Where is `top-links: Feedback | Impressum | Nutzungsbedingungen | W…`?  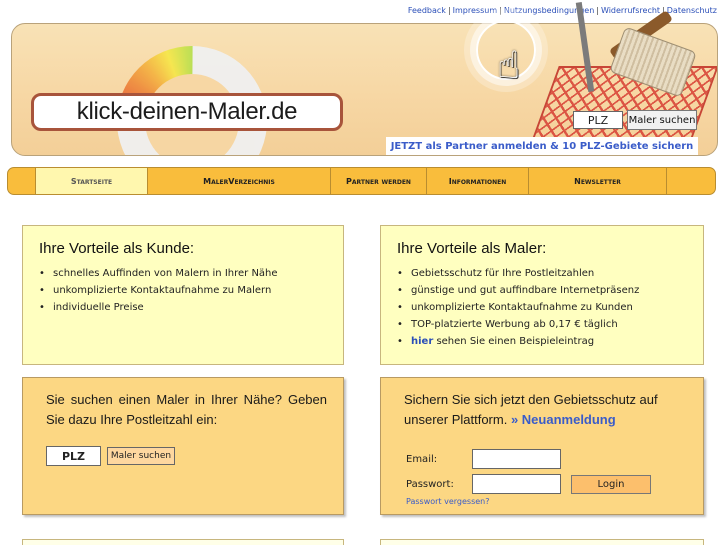
top-links: Feedback | Impressum | Nutzungsbedingungen | W… is located at coordinates (562, 10).